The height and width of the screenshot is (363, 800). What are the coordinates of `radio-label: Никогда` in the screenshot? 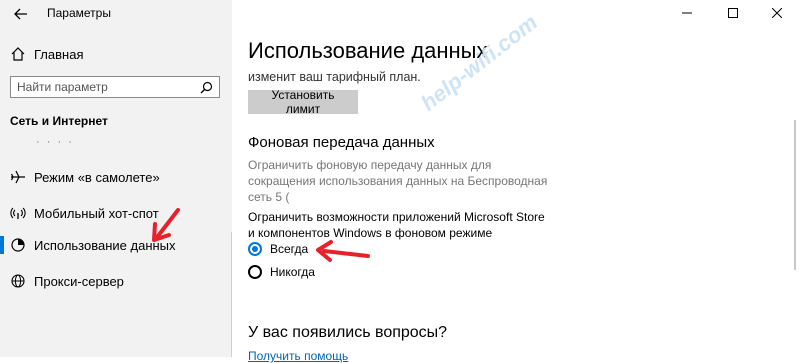 It's located at (292, 272).